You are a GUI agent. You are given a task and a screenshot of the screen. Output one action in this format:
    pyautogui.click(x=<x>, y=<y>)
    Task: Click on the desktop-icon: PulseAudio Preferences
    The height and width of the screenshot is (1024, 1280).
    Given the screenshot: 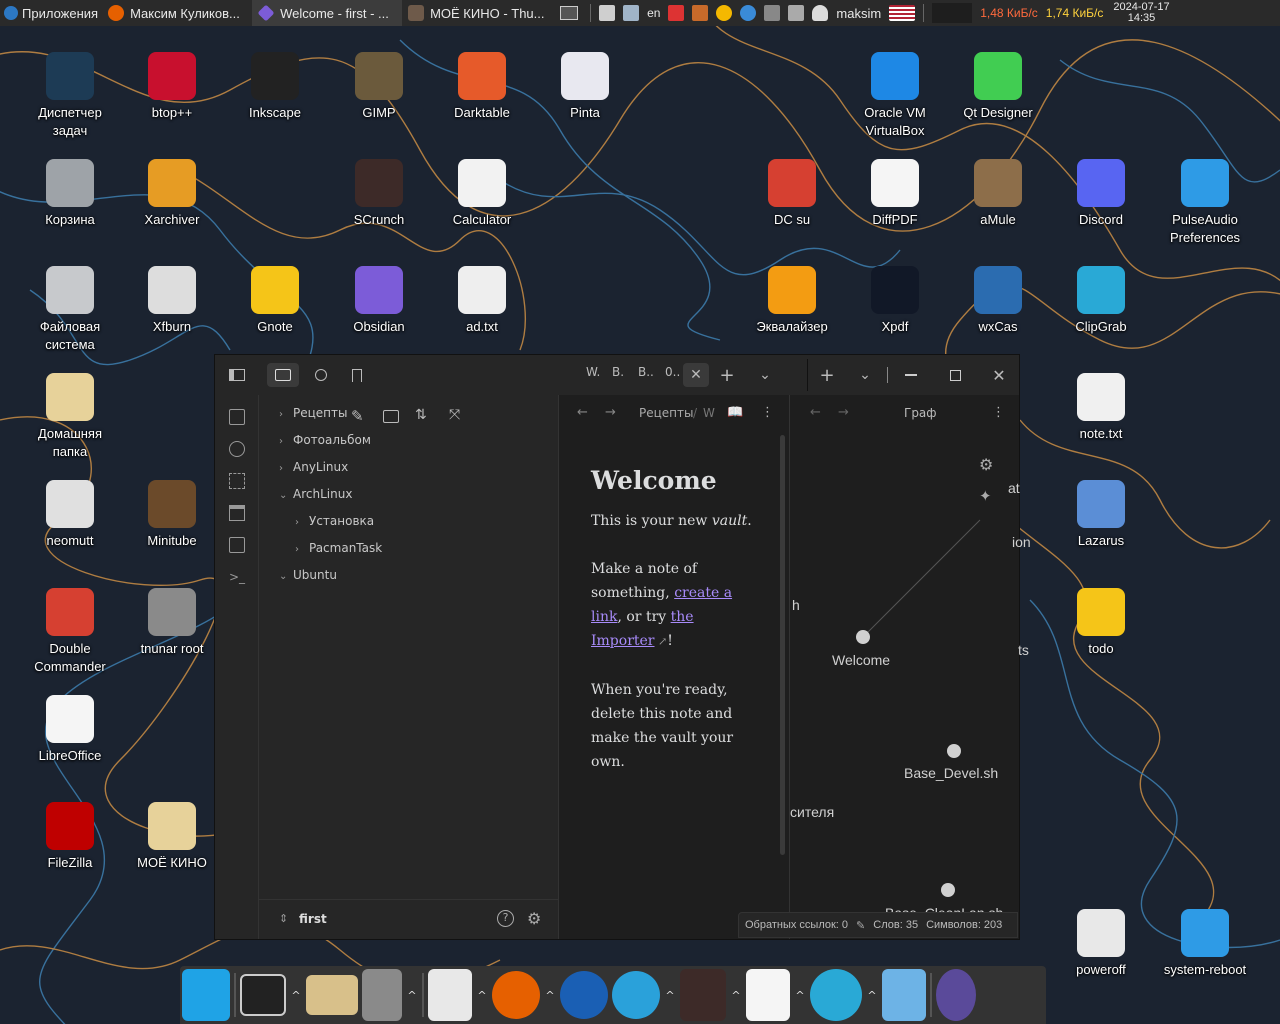 What is the action you would take?
    pyautogui.click(x=1205, y=203)
    